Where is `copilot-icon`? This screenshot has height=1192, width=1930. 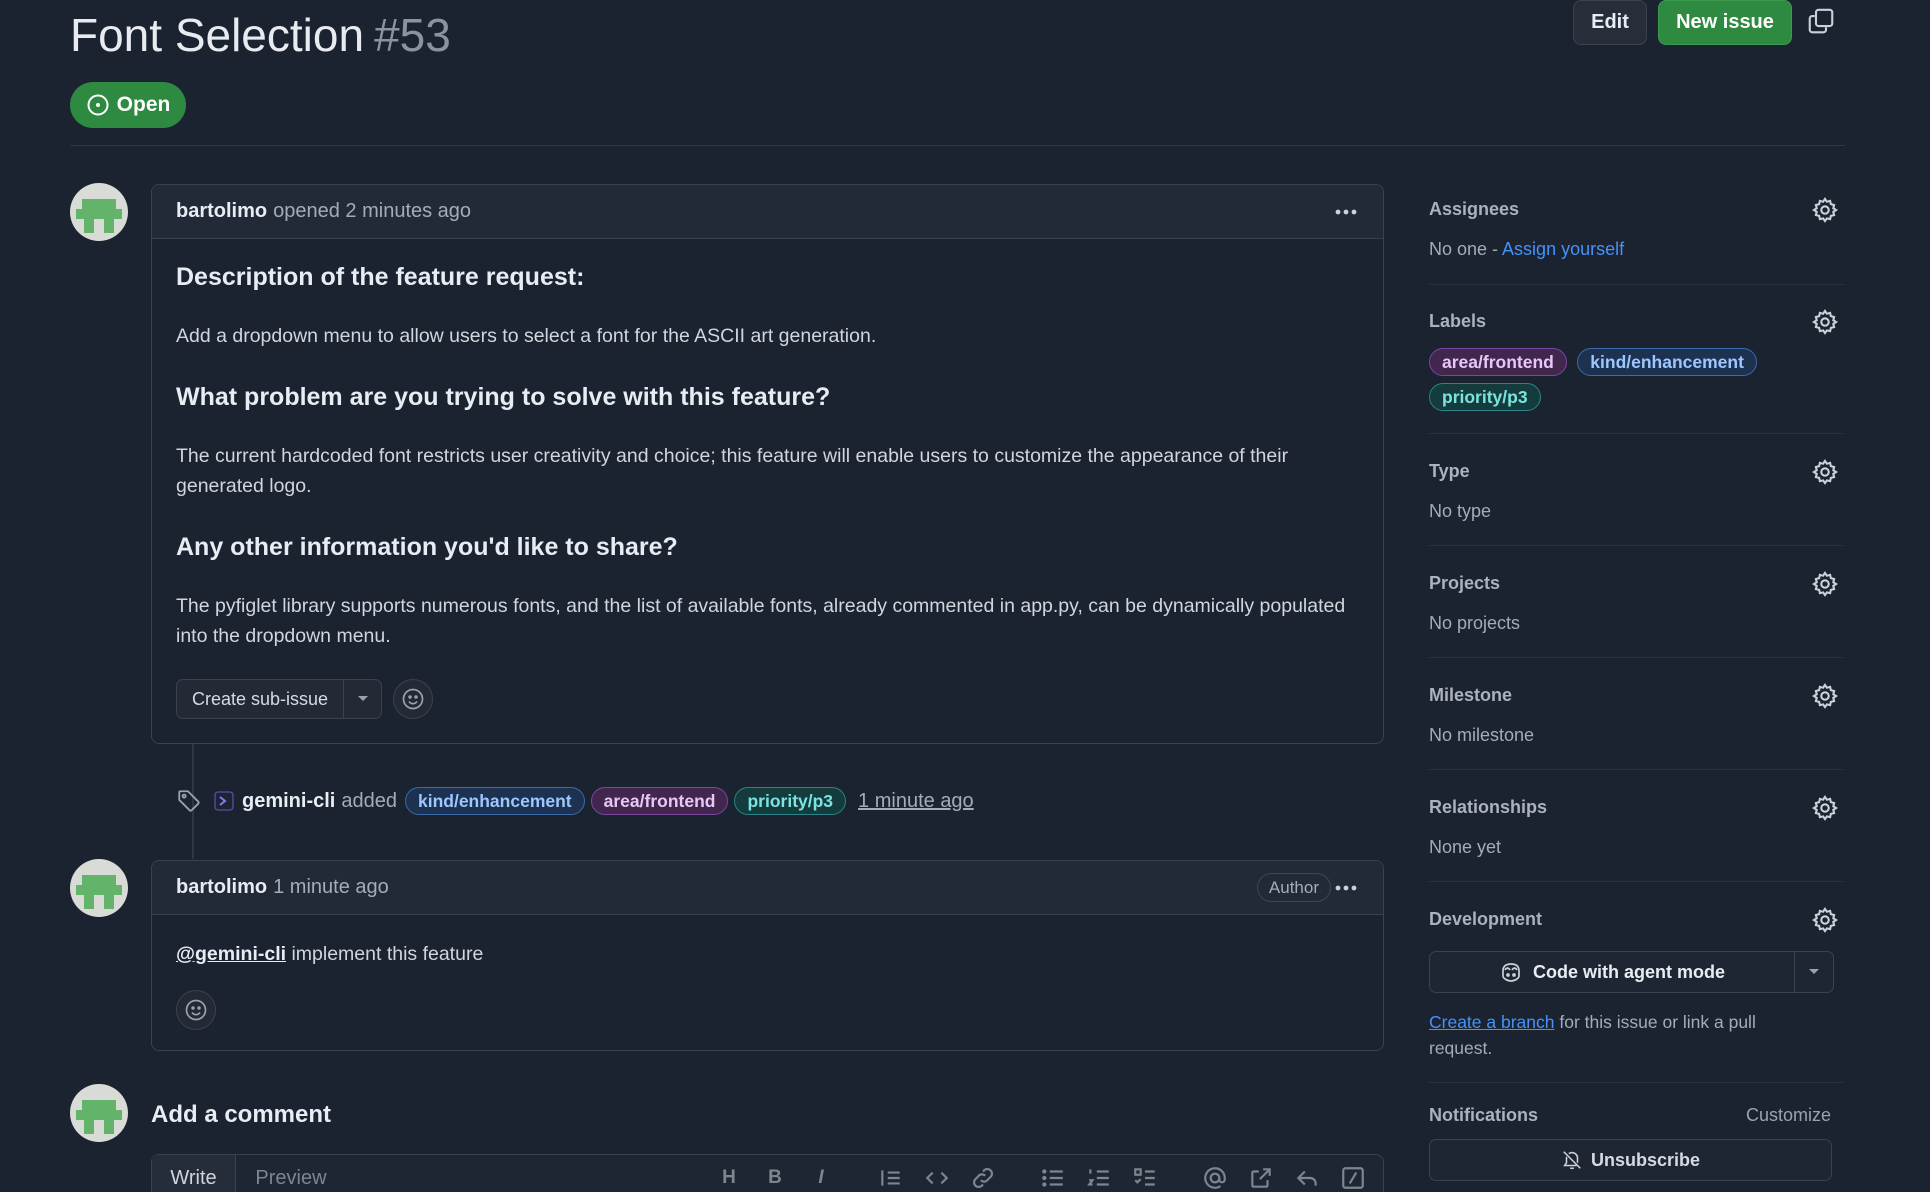
copilot-icon is located at coordinates (1511, 972).